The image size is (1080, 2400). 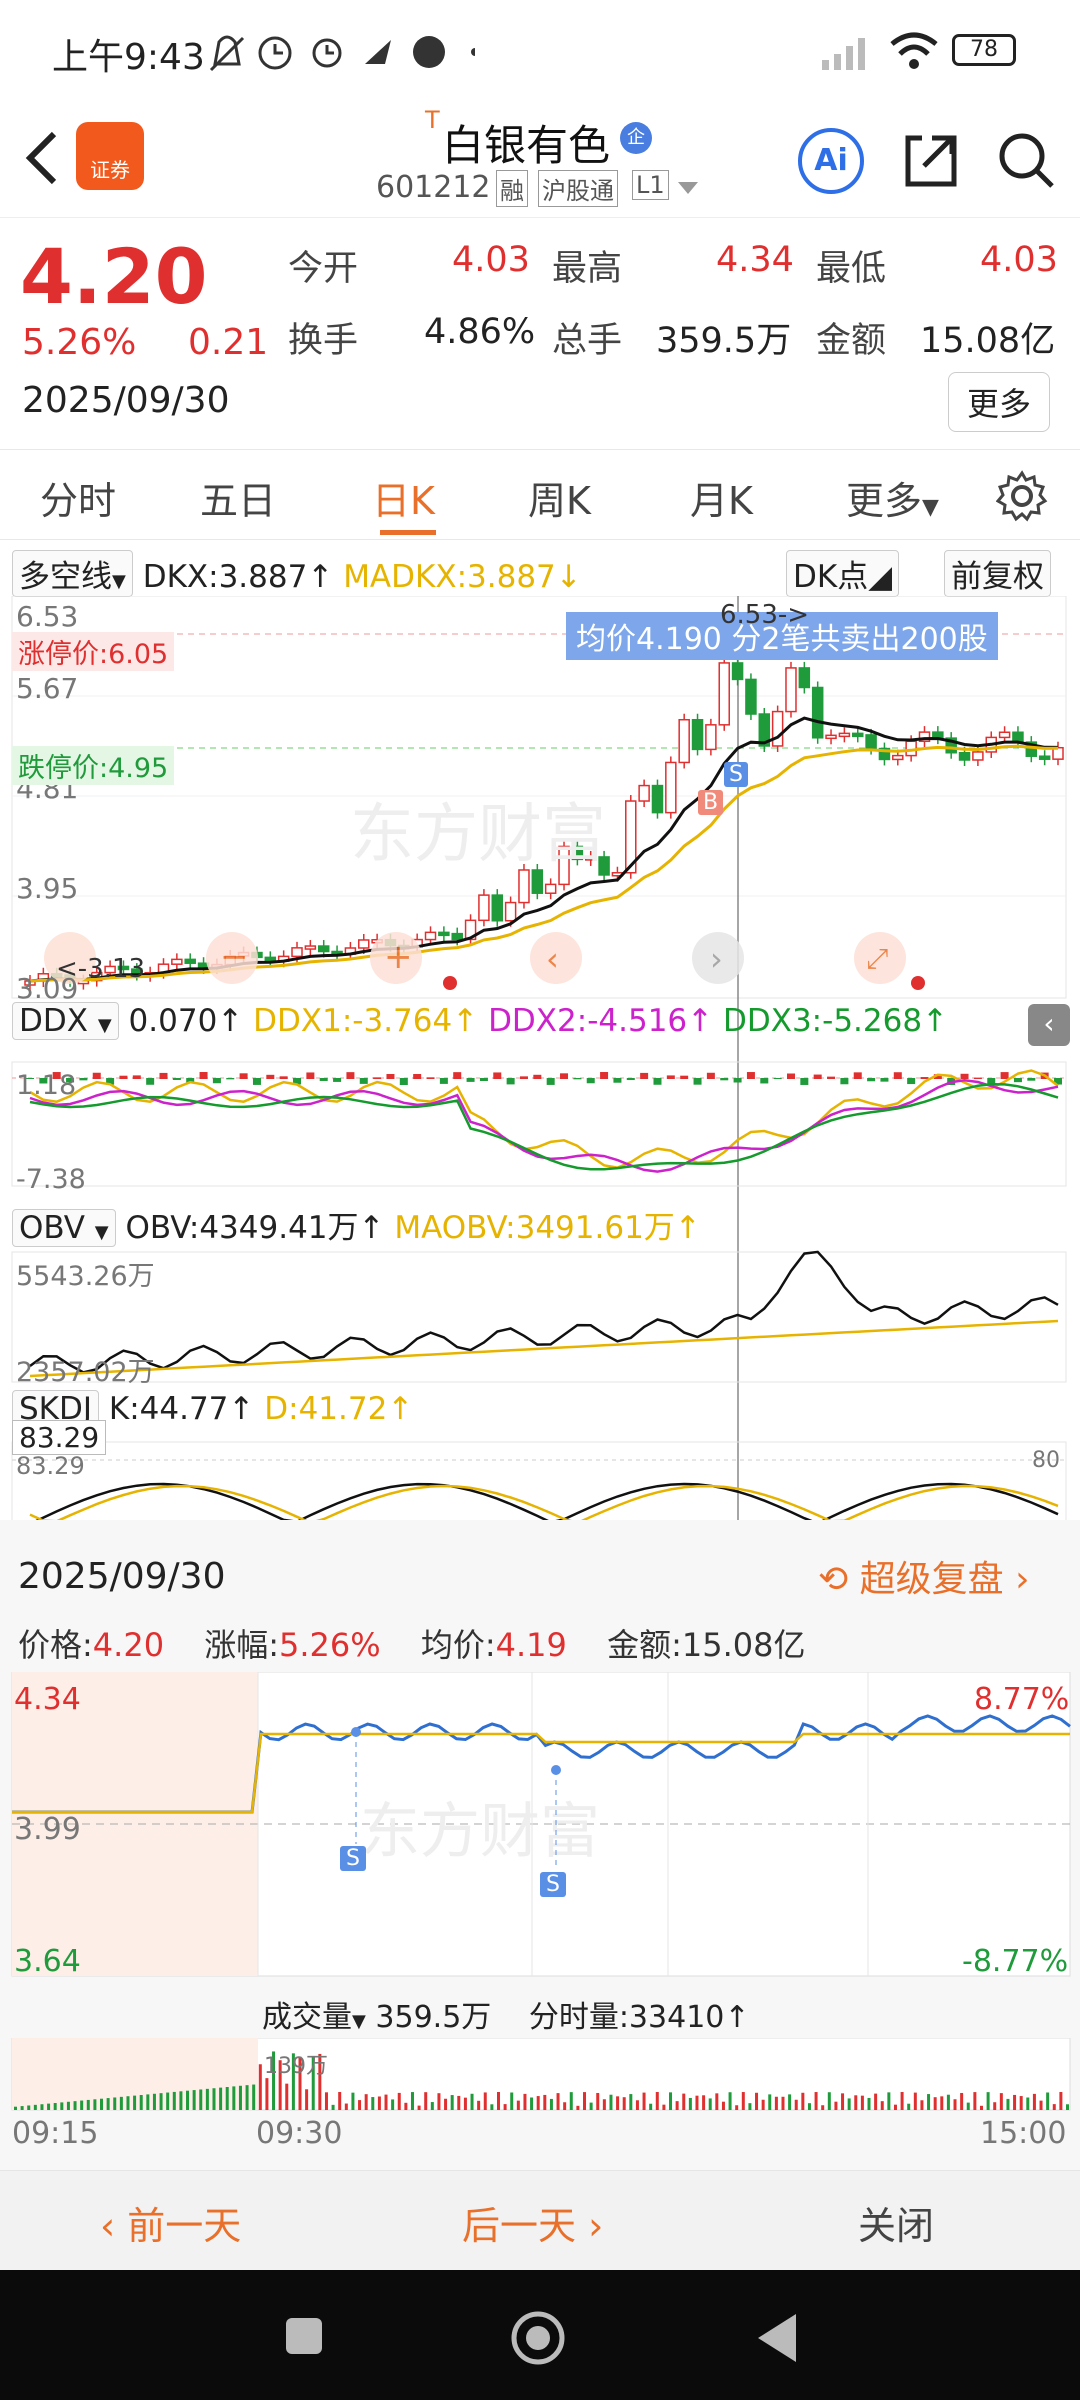 What do you see at coordinates (65, 1021) in the screenshot?
I see `ddx-select: DDX ▼` at bounding box center [65, 1021].